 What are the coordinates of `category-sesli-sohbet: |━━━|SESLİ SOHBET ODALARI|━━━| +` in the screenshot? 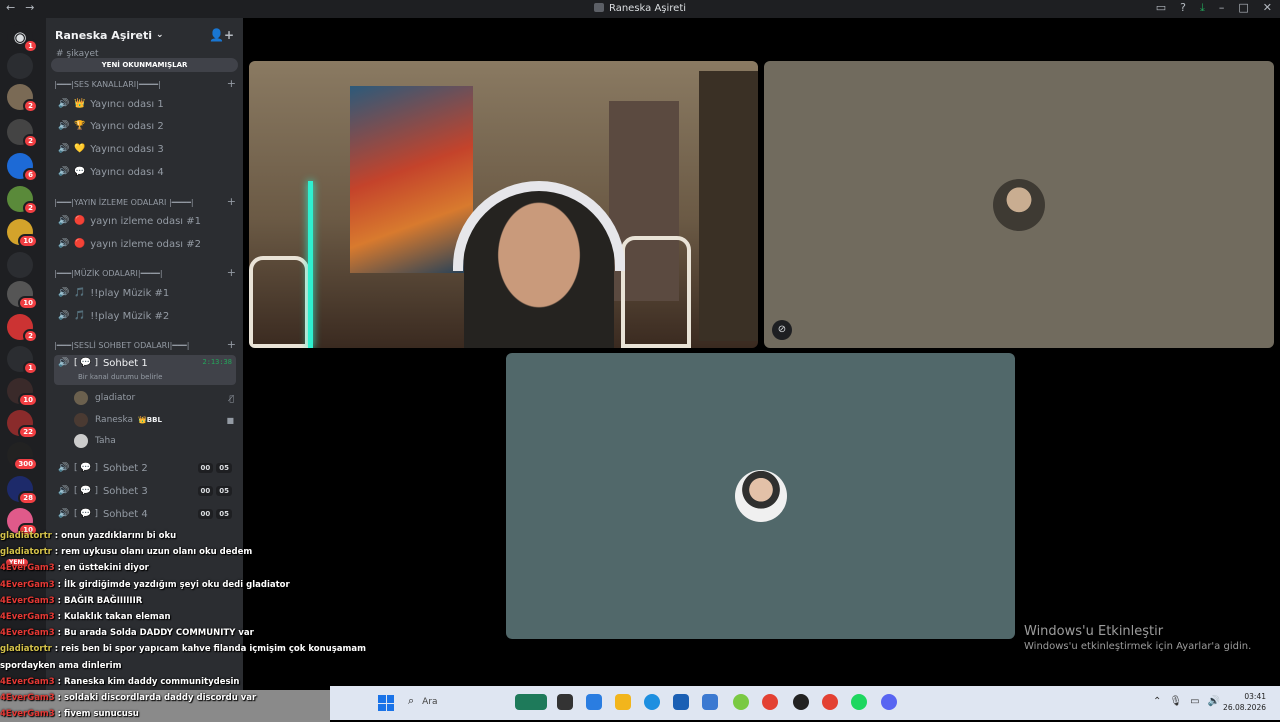 It's located at (145, 344).